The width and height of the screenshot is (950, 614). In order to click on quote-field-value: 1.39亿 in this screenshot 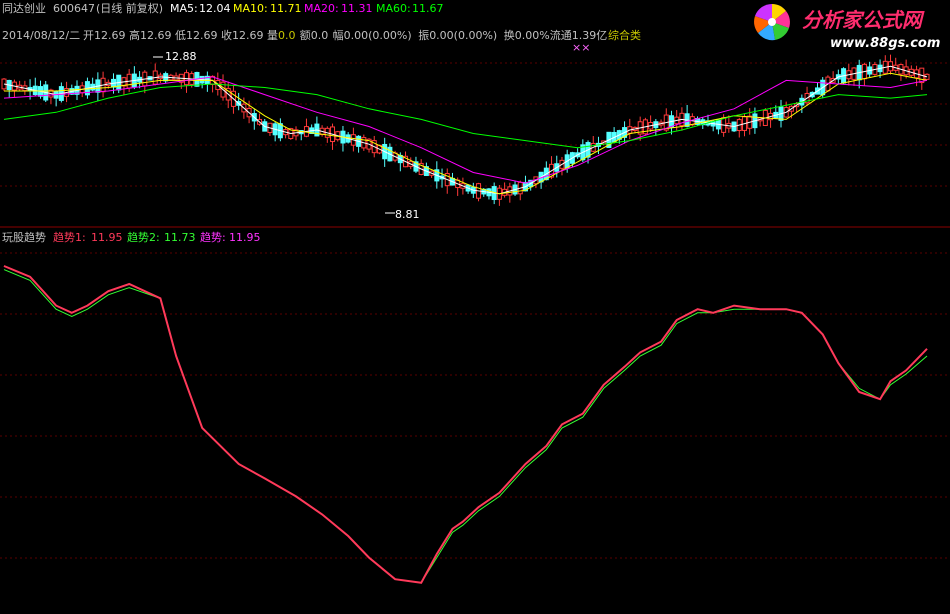, I will do `click(590, 35)`.